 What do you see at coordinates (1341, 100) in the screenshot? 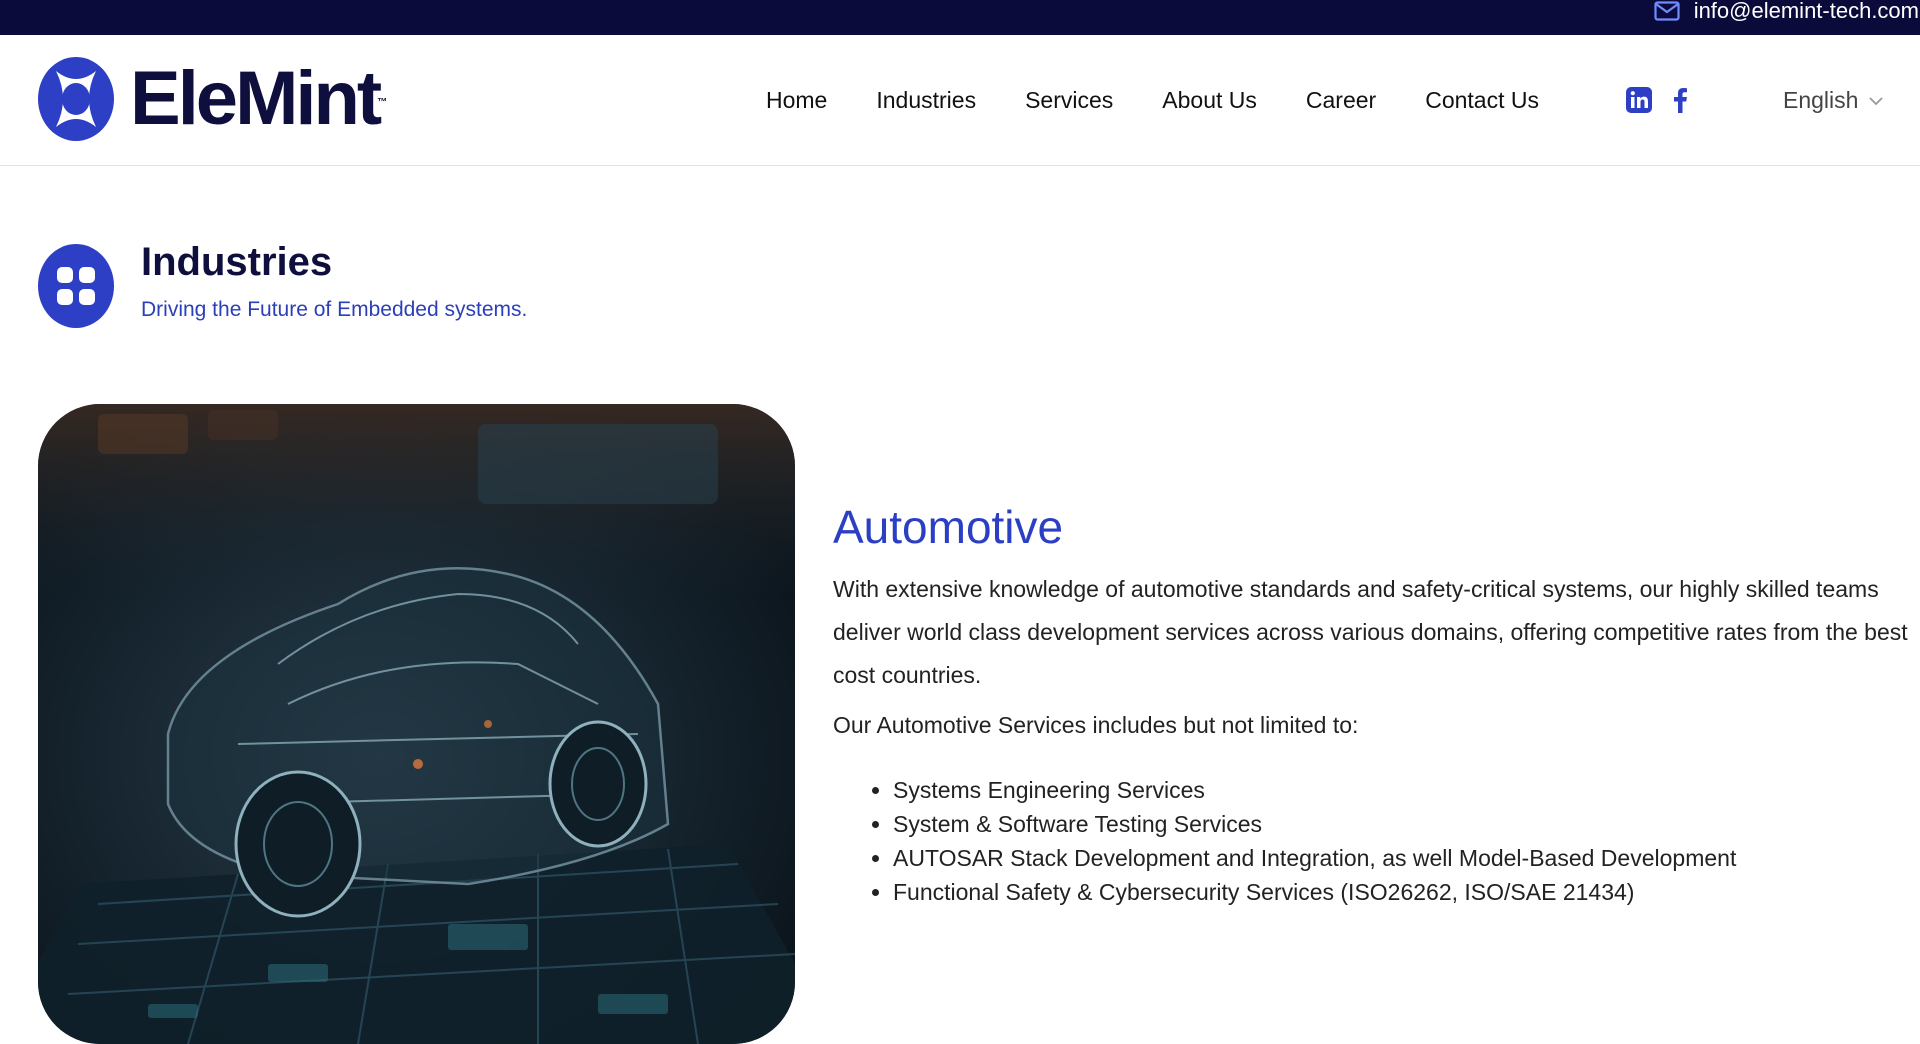
I see `nav-career: Career` at bounding box center [1341, 100].